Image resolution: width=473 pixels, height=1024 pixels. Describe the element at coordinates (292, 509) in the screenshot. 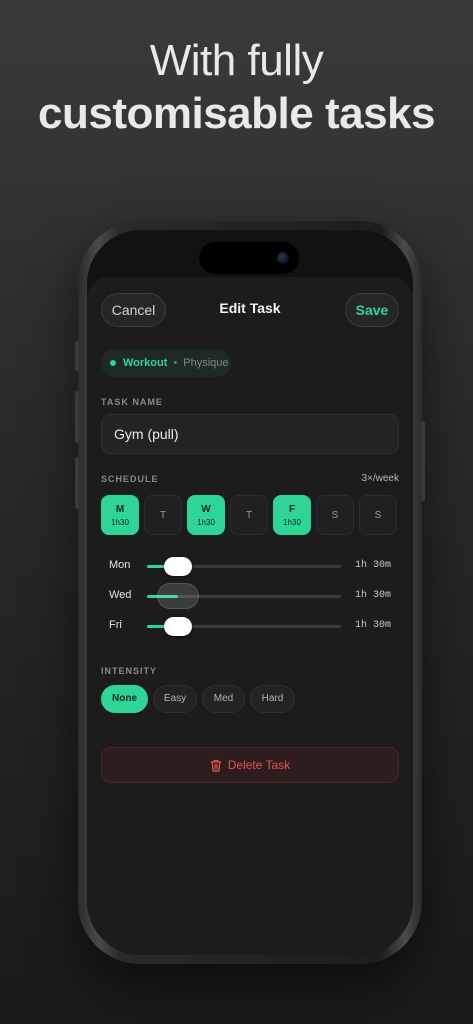

I see `day-letter: F` at that location.